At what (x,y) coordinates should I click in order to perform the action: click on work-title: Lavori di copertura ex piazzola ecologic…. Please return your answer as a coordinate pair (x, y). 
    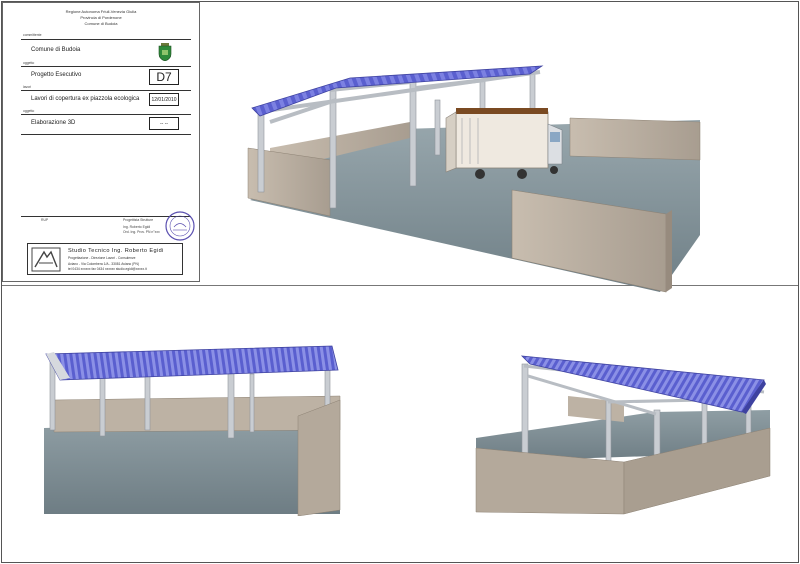
    Looking at the image, I should click on (85, 99).